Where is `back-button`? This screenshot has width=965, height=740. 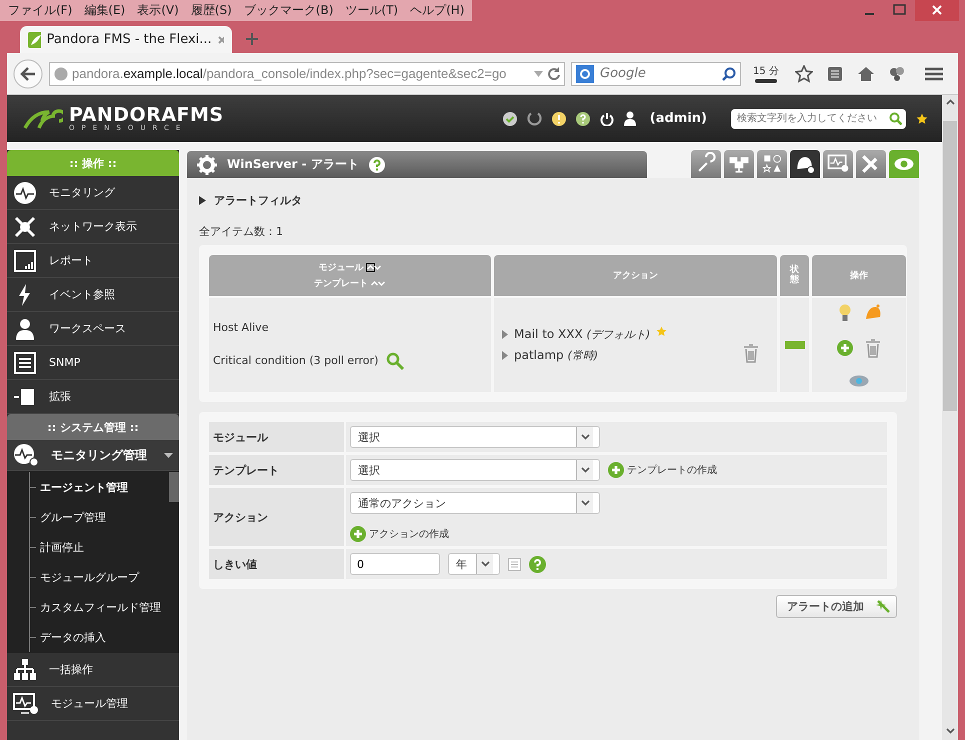 back-button is located at coordinates (28, 73).